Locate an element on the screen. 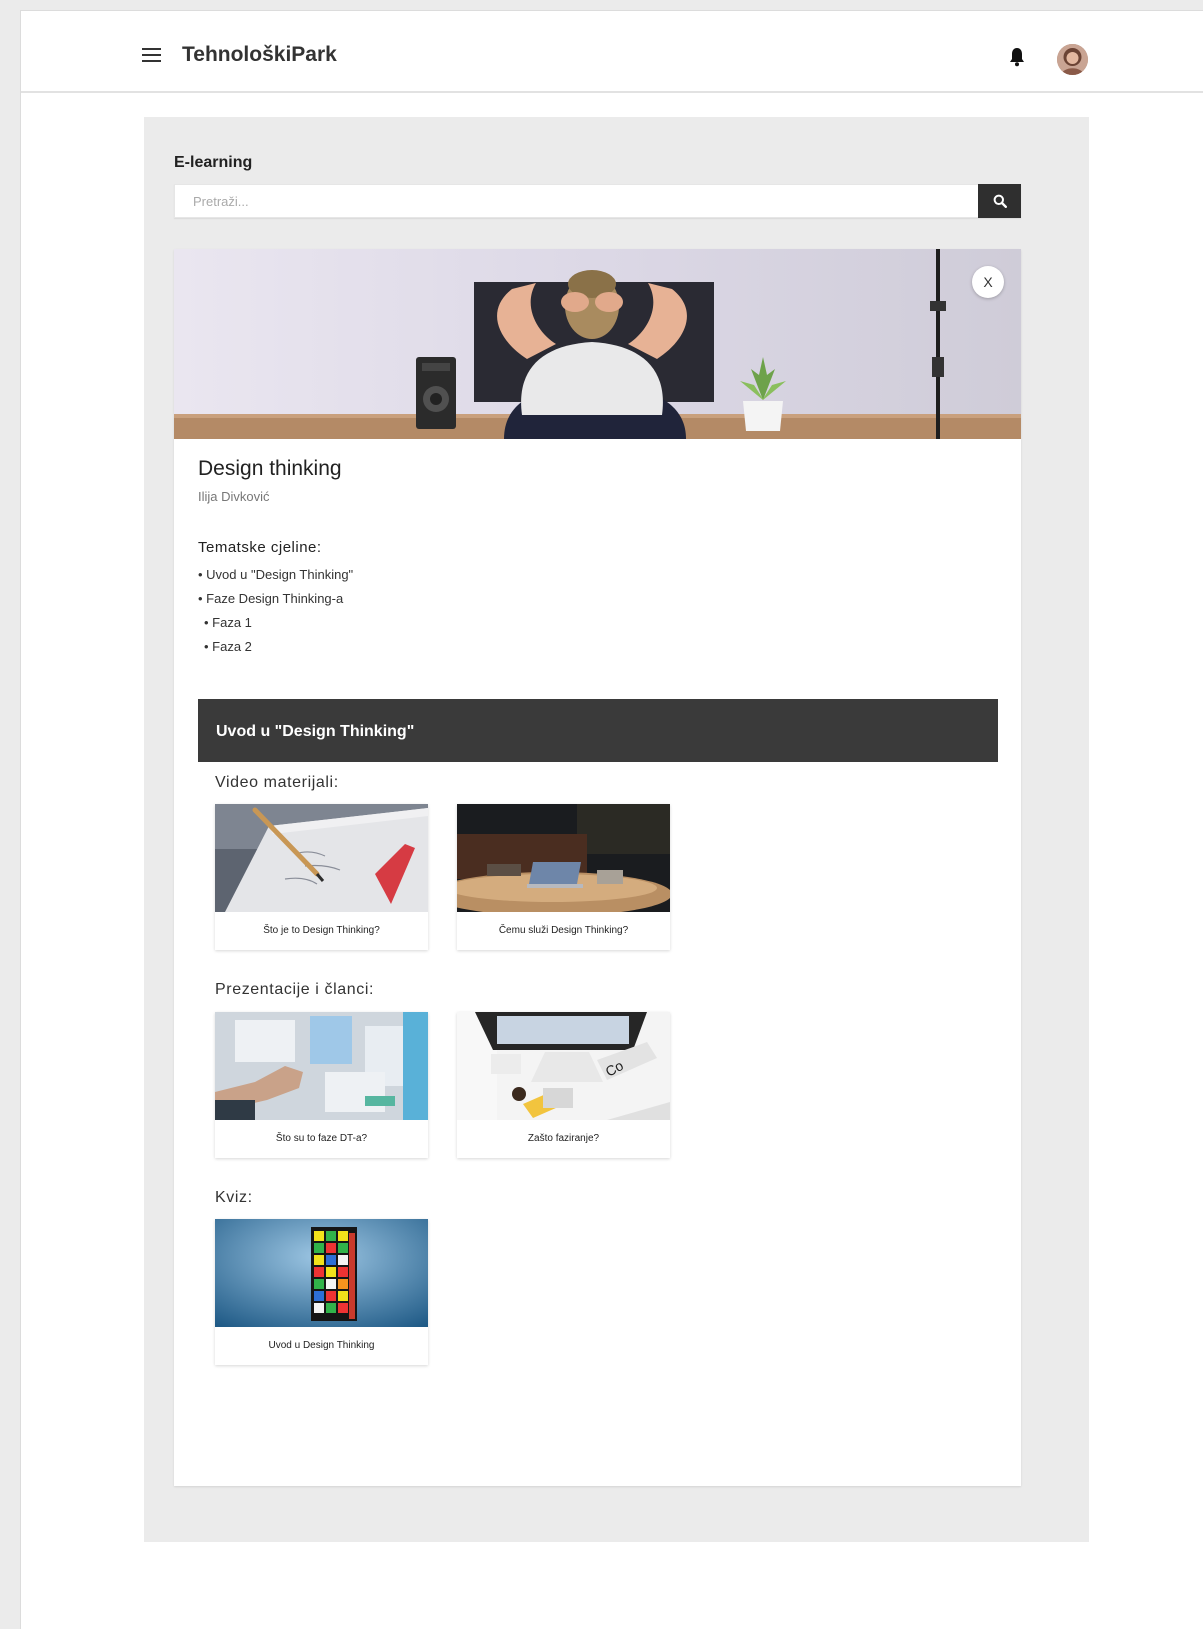  close-button: X is located at coordinates (988, 282).